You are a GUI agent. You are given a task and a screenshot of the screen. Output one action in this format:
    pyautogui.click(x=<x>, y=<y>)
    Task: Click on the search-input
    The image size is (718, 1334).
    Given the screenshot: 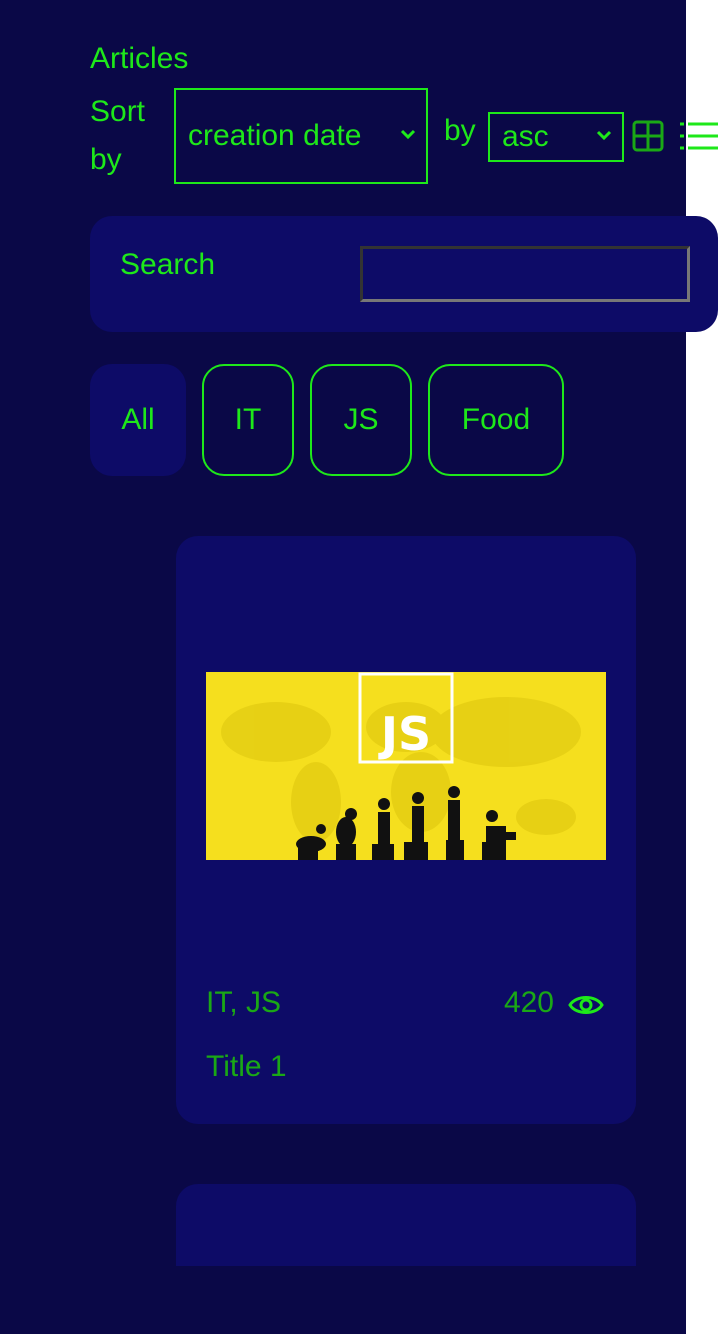 What is the action you would take?
    pyautogui.click(x=525, y=274)
    